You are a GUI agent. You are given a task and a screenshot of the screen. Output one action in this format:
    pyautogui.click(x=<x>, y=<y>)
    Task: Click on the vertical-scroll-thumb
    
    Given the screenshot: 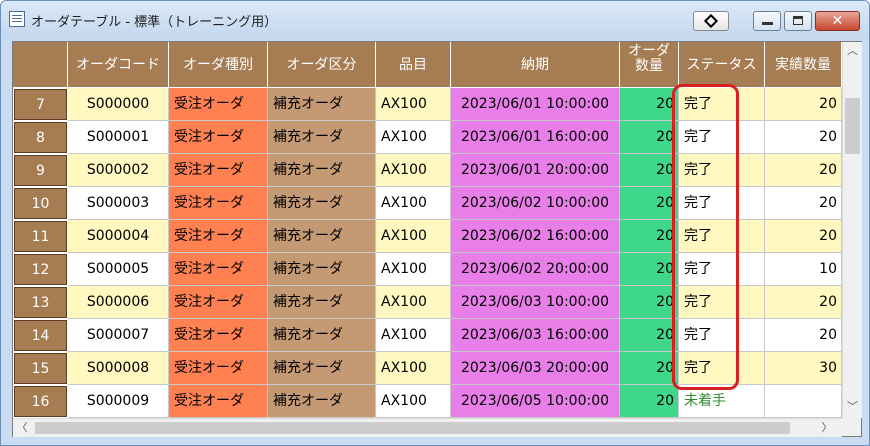 What is the action you would take?
    pyautogui.click(x=852, y=126)
    